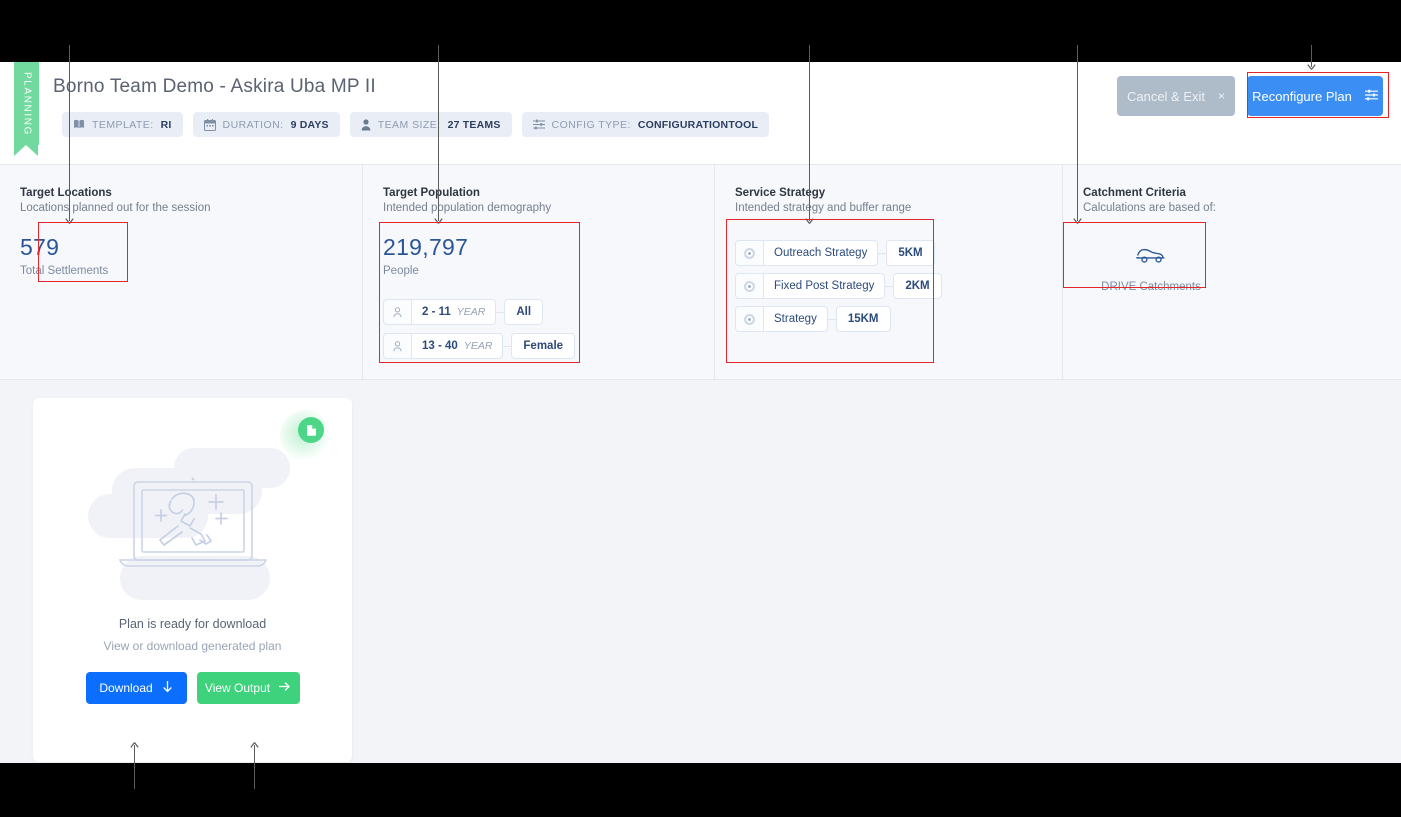  Describe the element at coordinates (409, 124) in the screenshot. I see `chip-team-size-label: TEAM SIZE:` at that location.